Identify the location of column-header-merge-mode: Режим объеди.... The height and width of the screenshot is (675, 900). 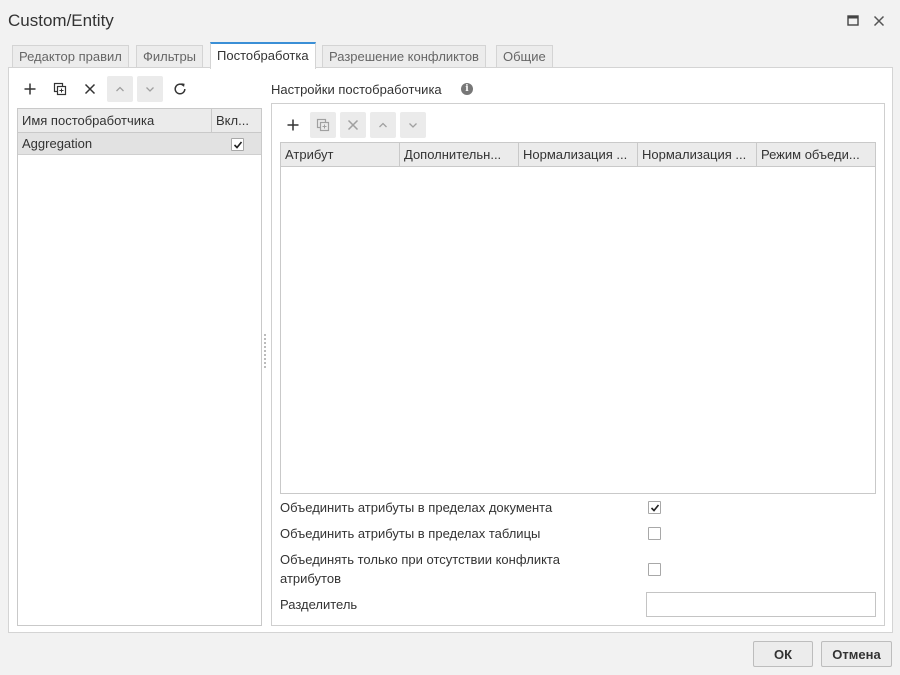
(816, 154).